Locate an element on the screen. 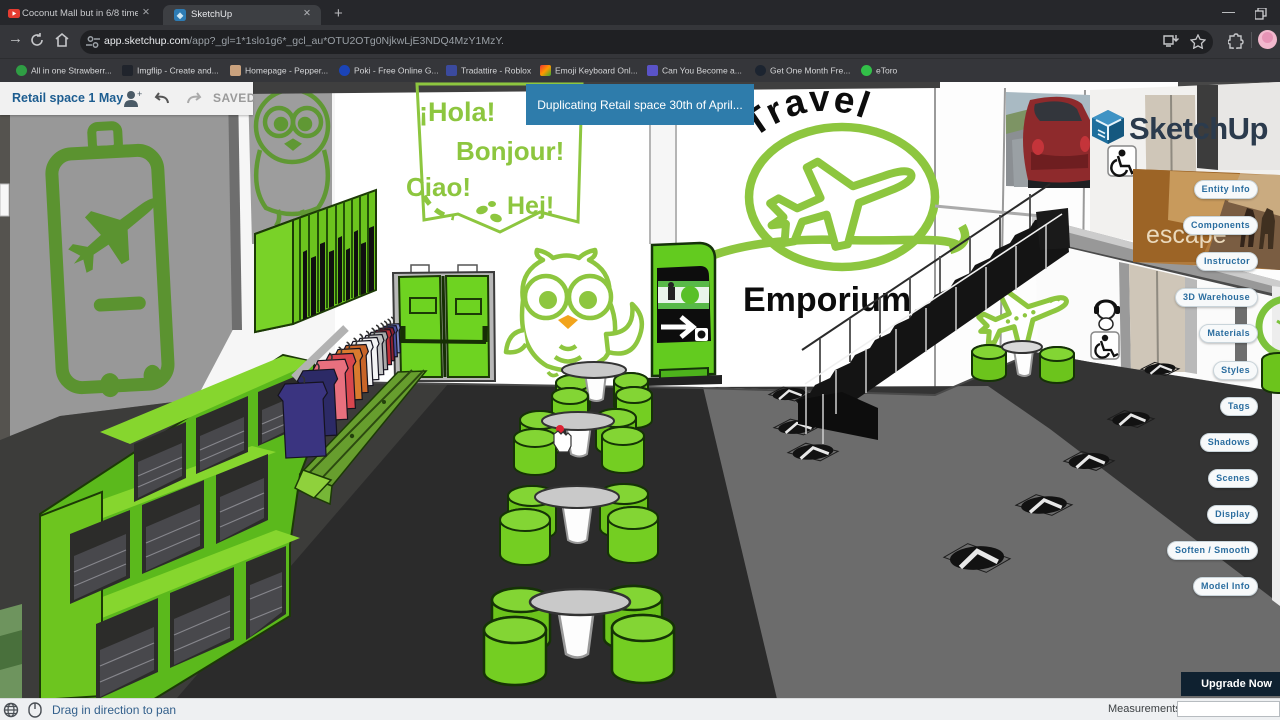  svg-text: Emporium is located at coordinates (827, 300).